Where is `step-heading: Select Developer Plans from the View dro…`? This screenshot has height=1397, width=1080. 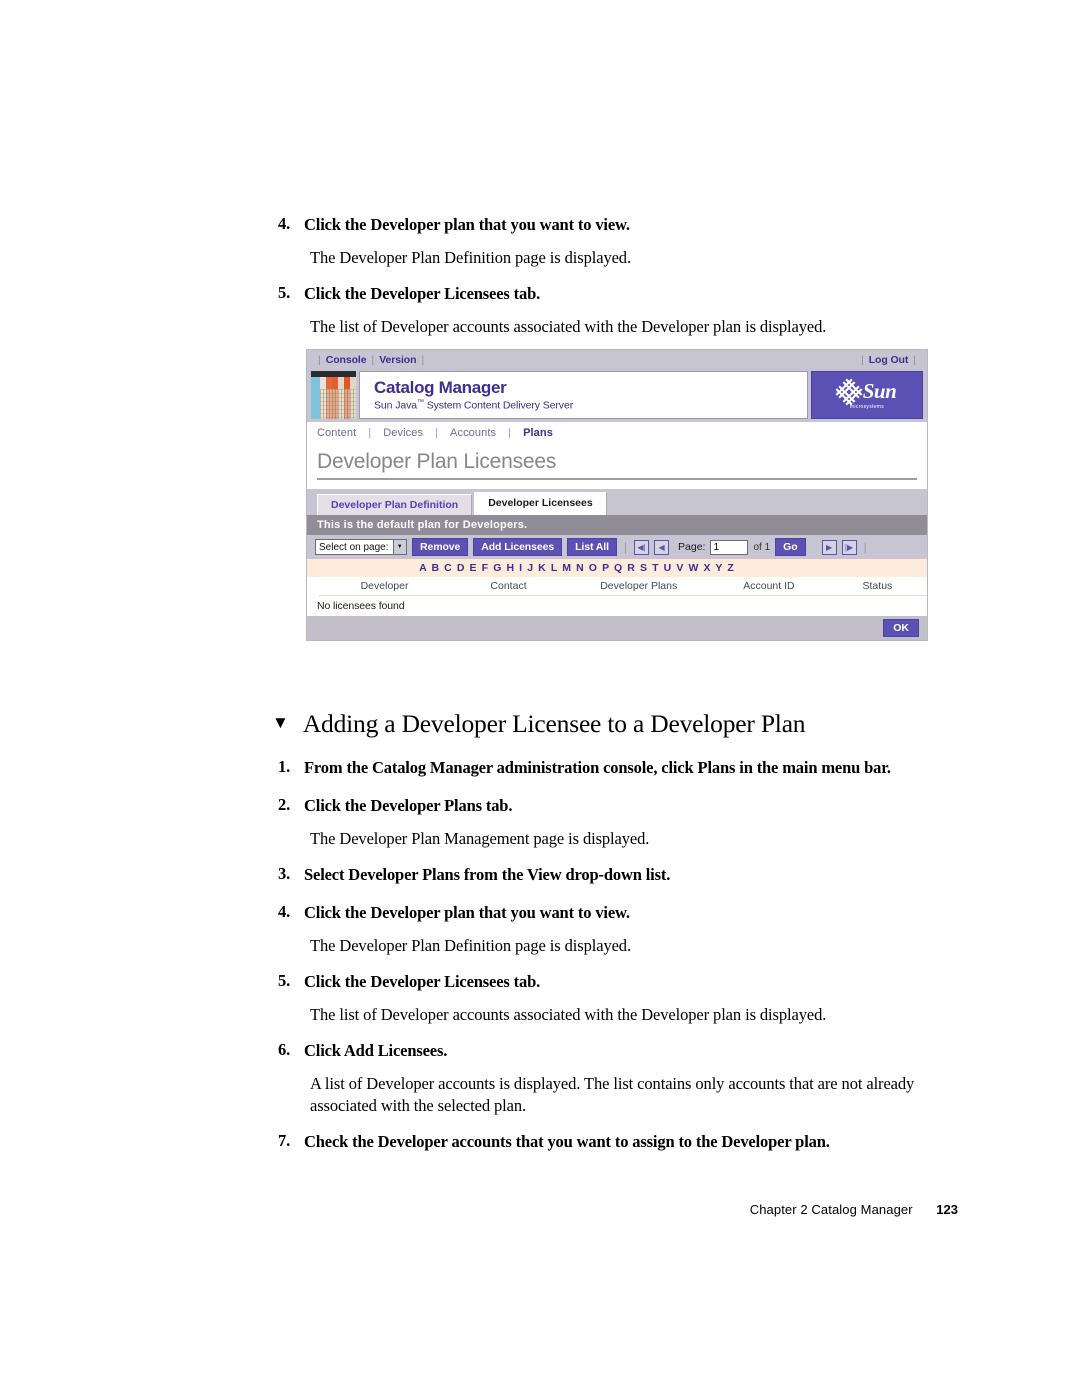
step-heading: Select Developer Plans from the View dro… is located at coordinates (487, 874).